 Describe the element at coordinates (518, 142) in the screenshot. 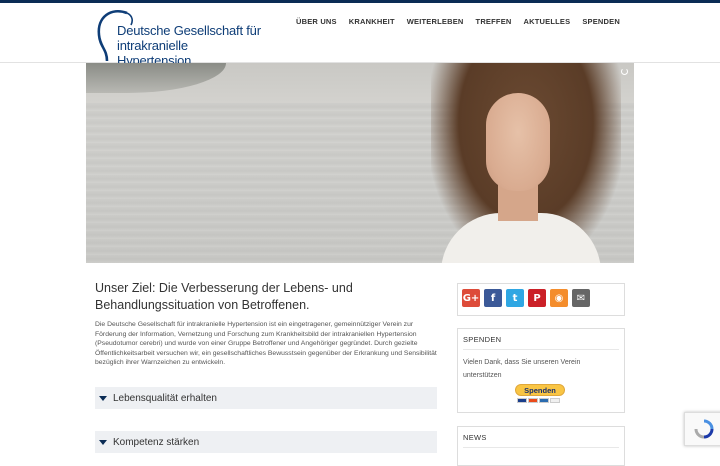

I see `hero-face` at that location.